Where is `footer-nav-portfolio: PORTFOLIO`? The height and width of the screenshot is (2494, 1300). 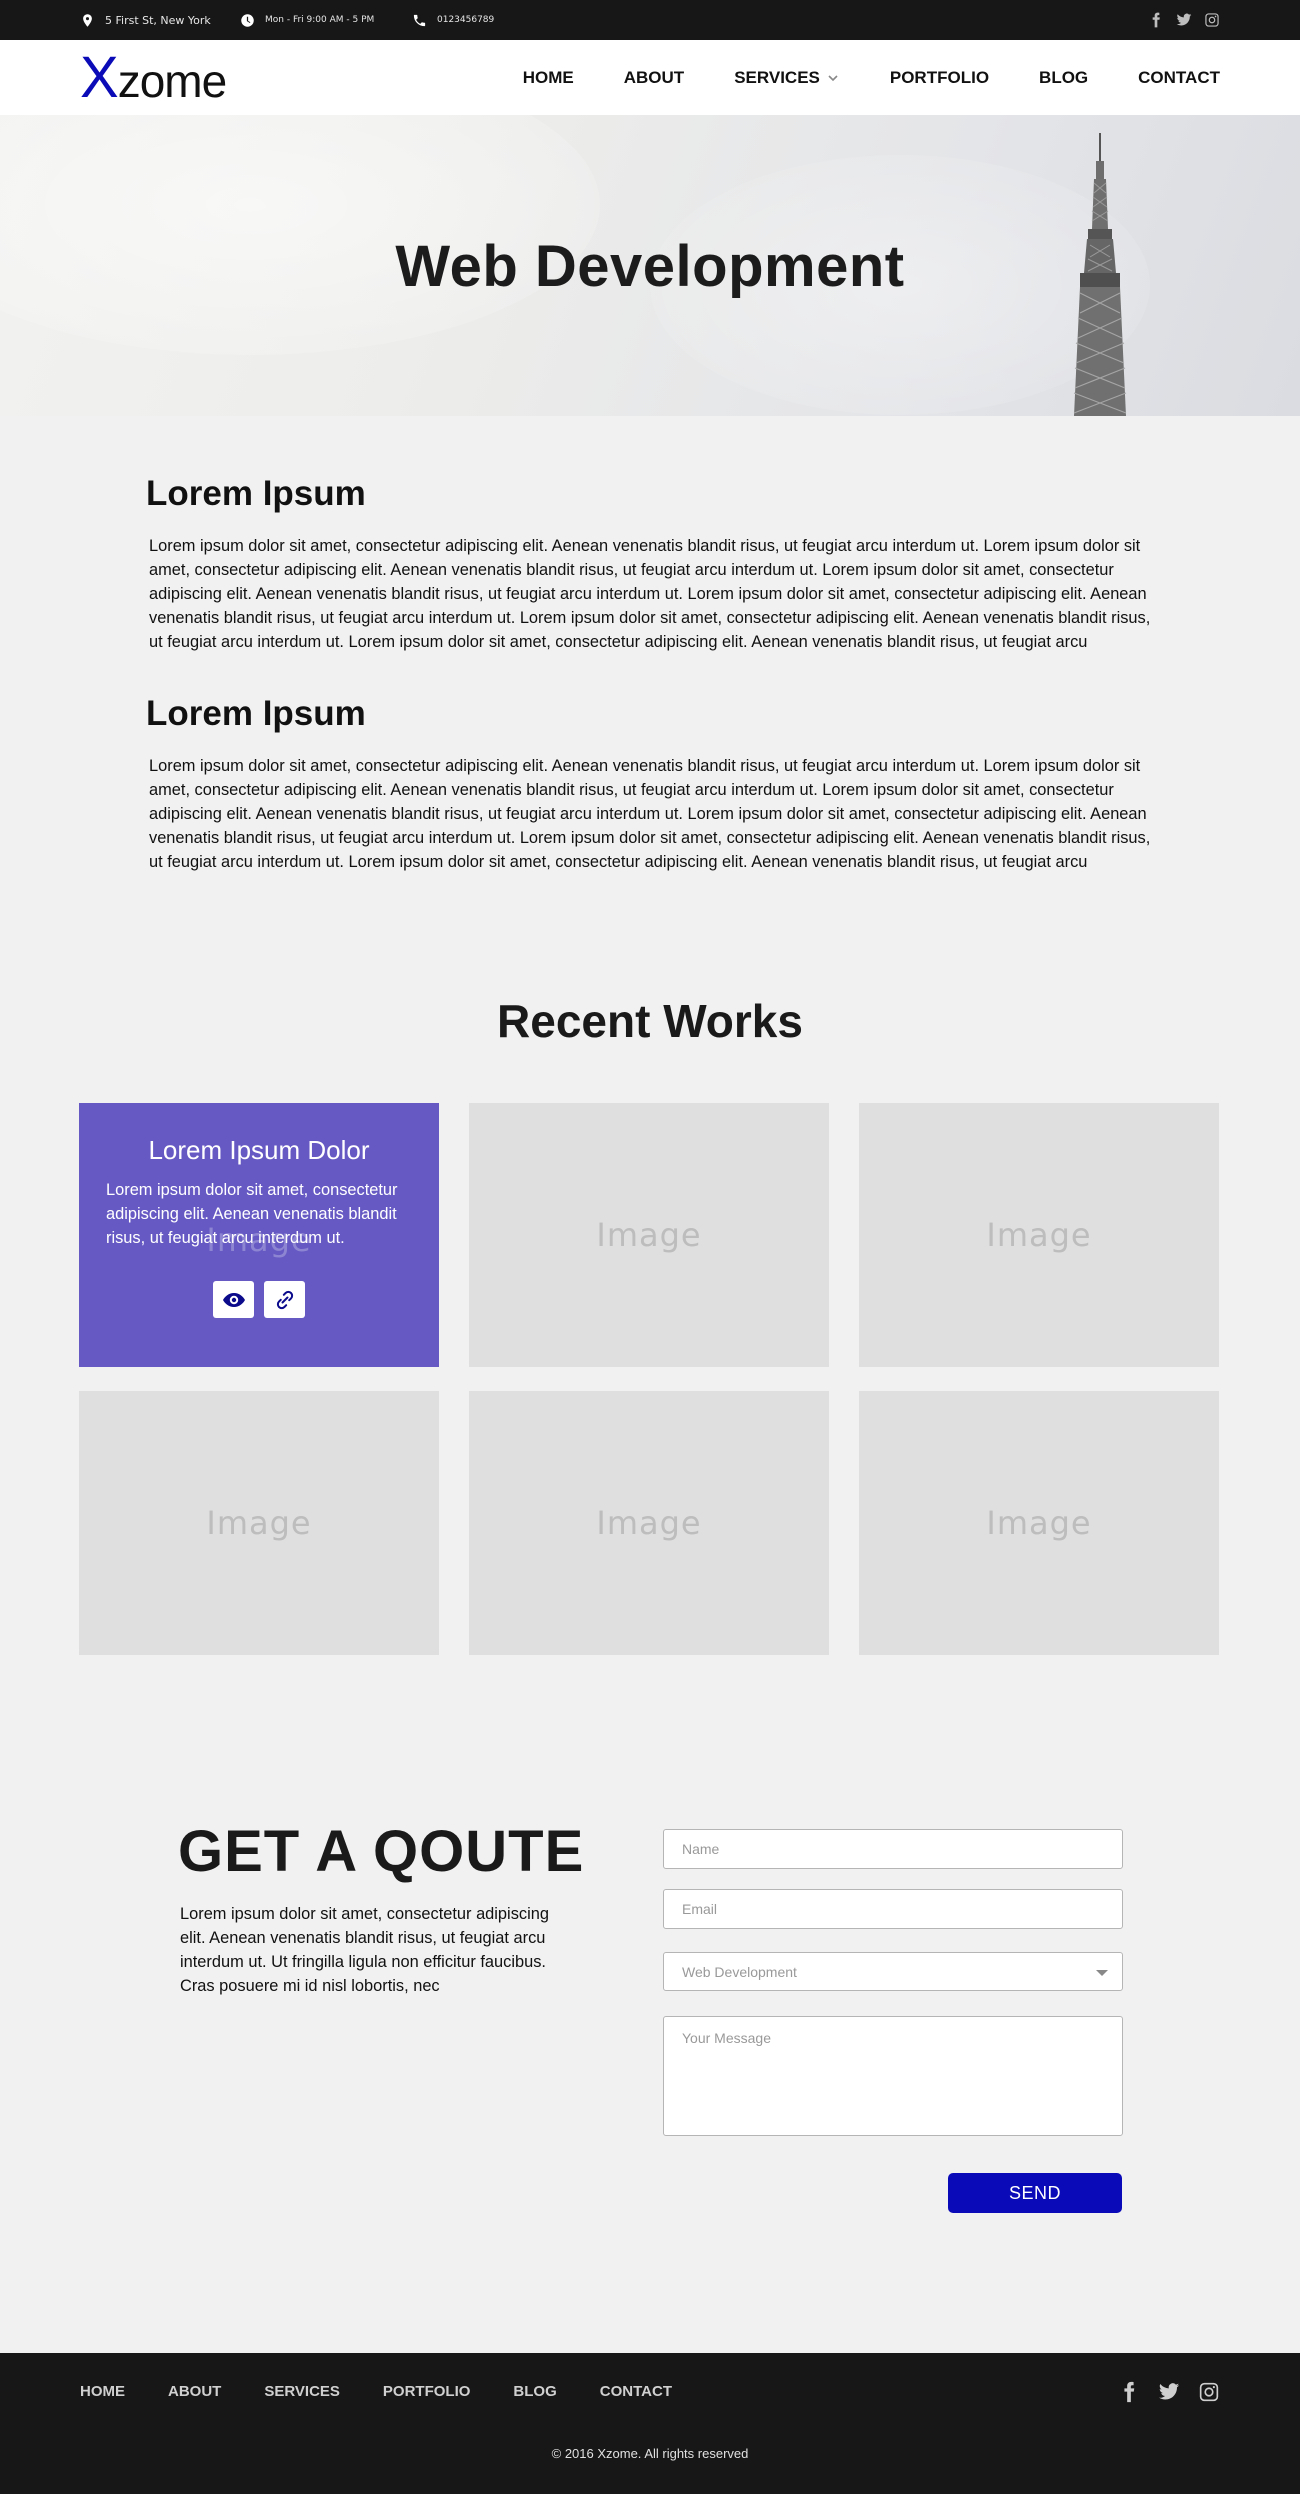
footer-nav-portfolio: PORTFOLIO is located at coordinates (427, 2391).